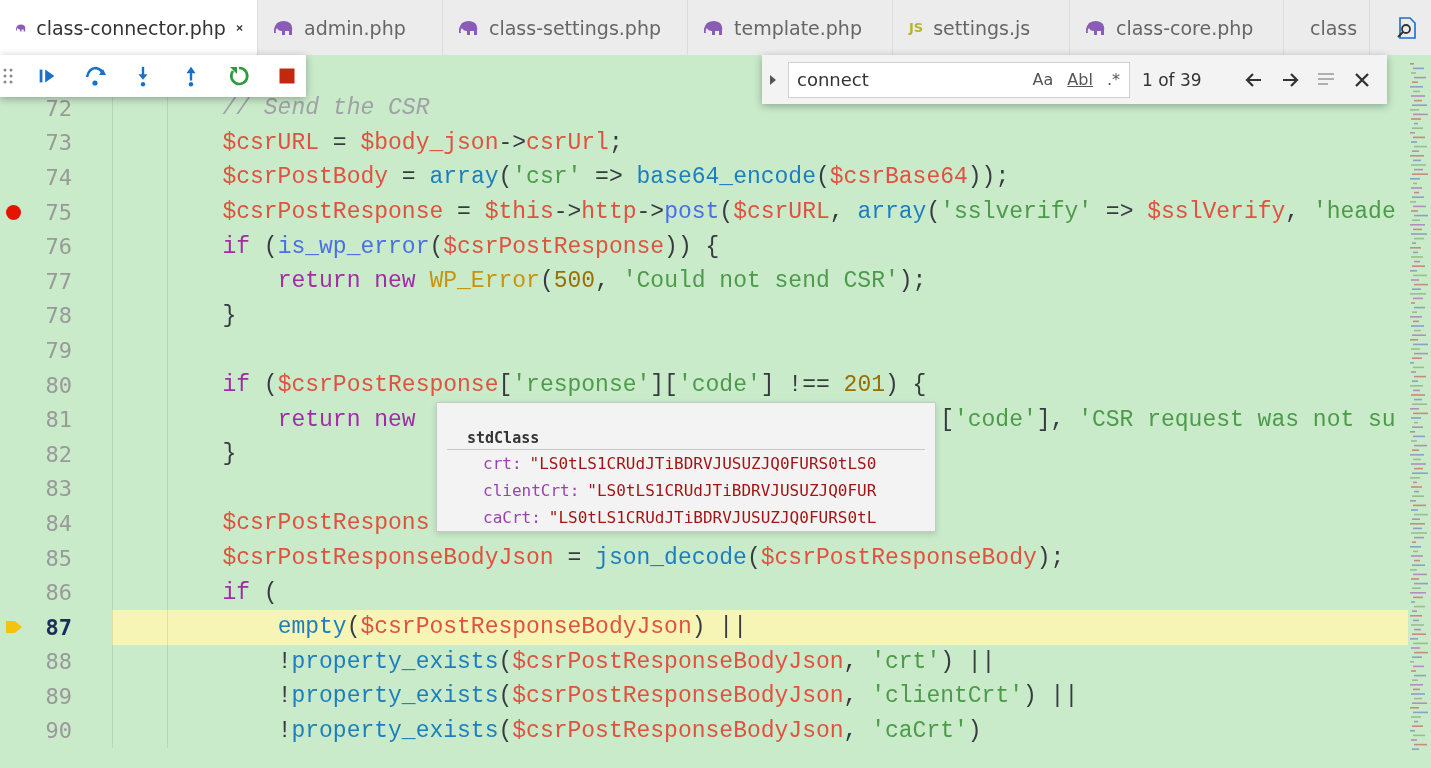 This screenshot has width=1431, height=768. I want to click on match-case-toggle: Aa, so click(1043, 79).